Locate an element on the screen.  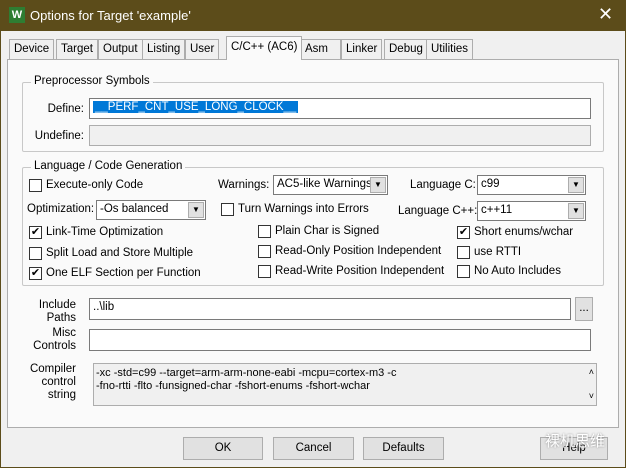
tab-debug: Debug is located at coordinates (406, 49).